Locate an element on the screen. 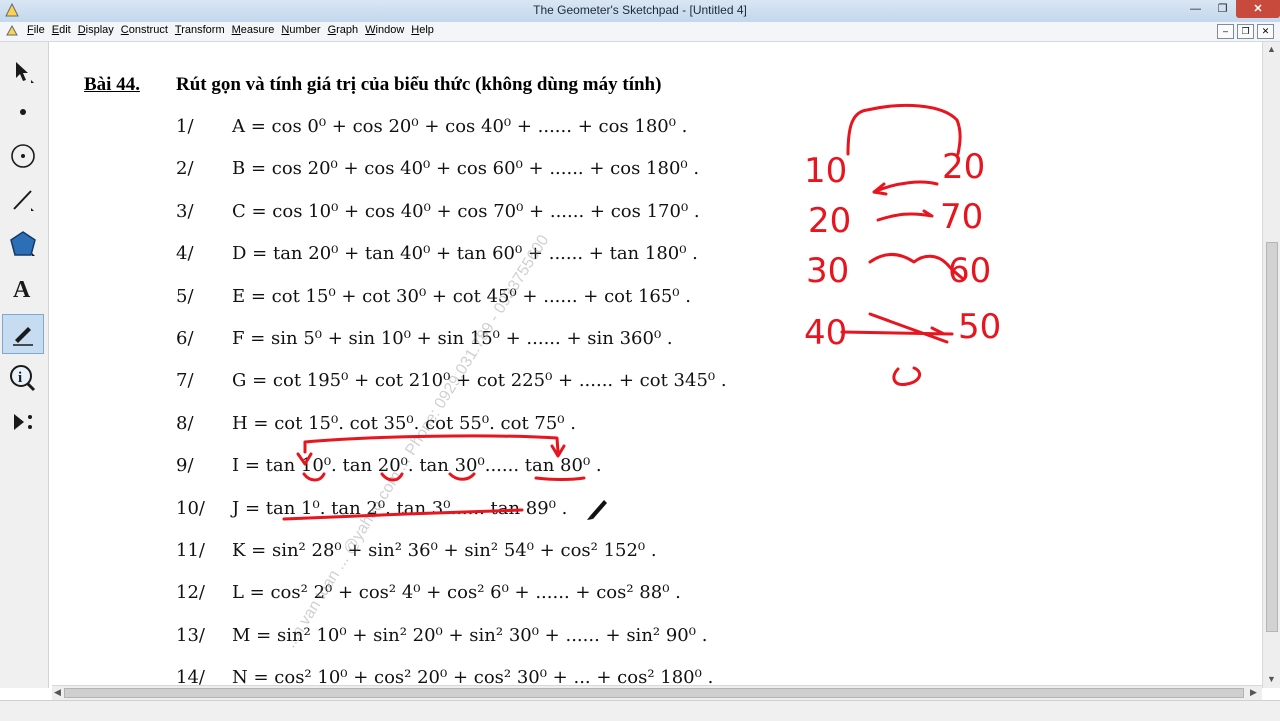 This screenshot has height=721, width=1280. window-controls: — ❐ ✕ is located at coordinates (1231, 10).